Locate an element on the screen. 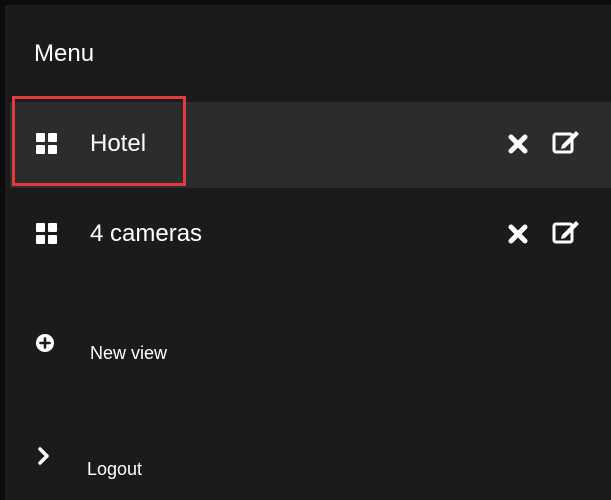  menu-title: Menu is located at coordinates (64, 53).